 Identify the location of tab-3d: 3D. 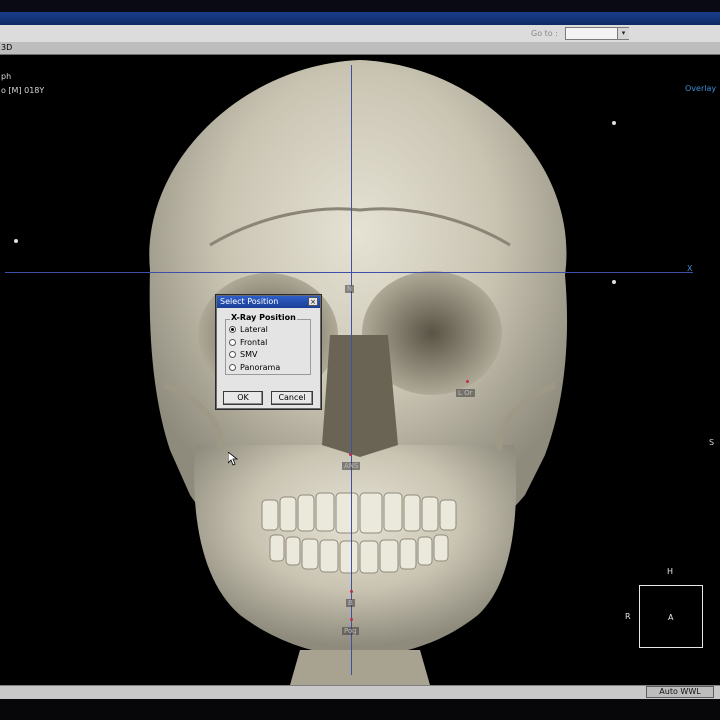
(6, 47).